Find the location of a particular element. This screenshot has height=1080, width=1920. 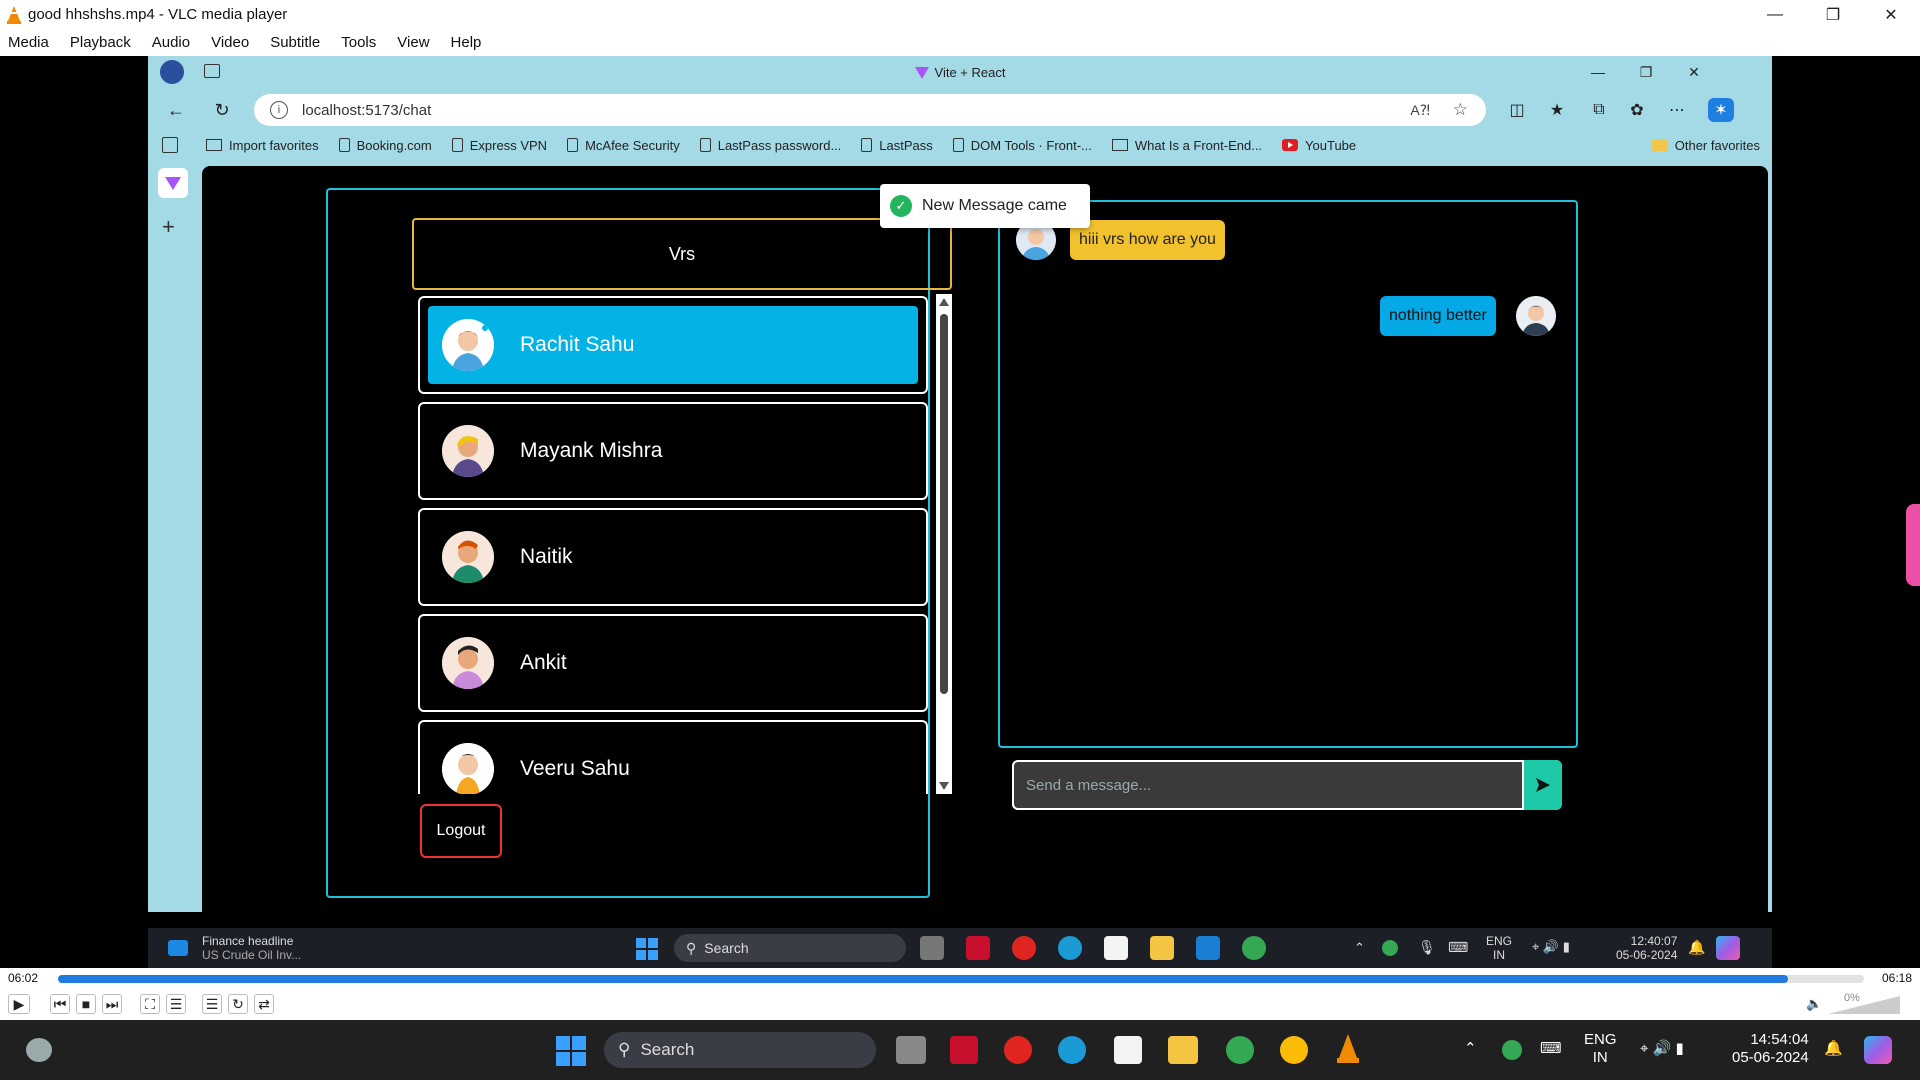

clock: 12:40:07 05-06-2024 is located at coordinates (1646, 948).